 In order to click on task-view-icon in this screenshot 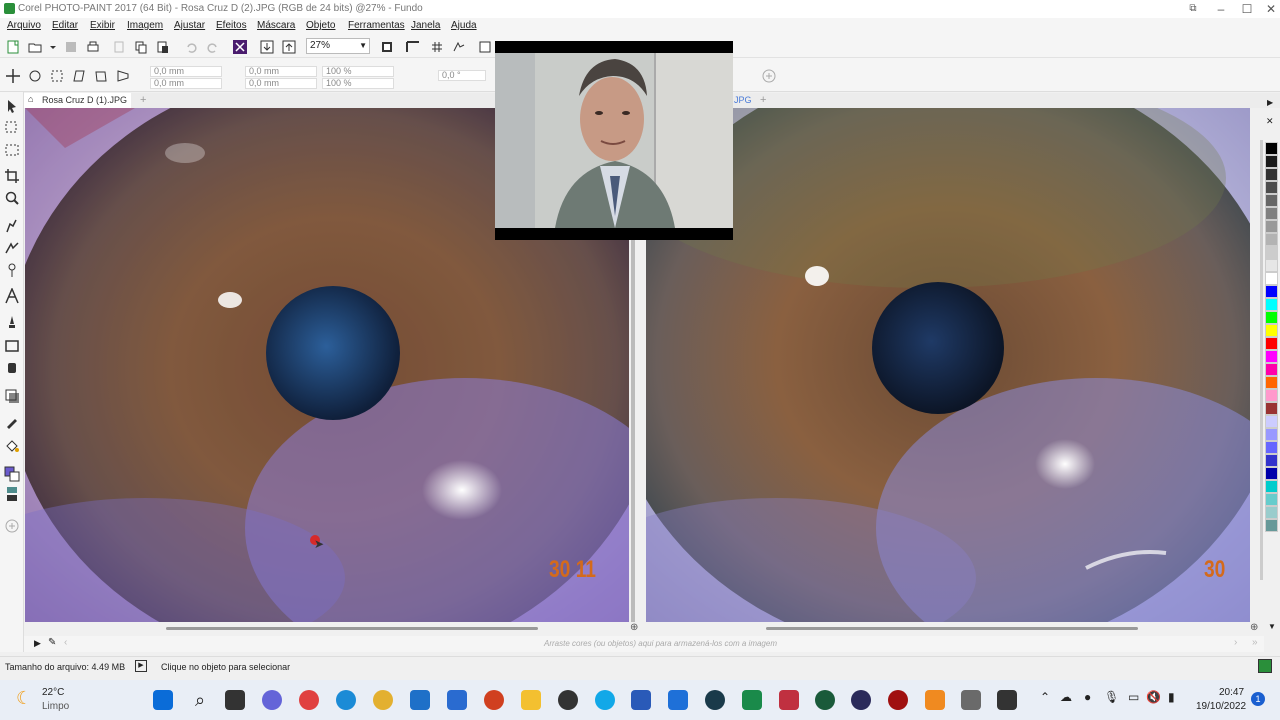, I will do `click(235, 700)`.